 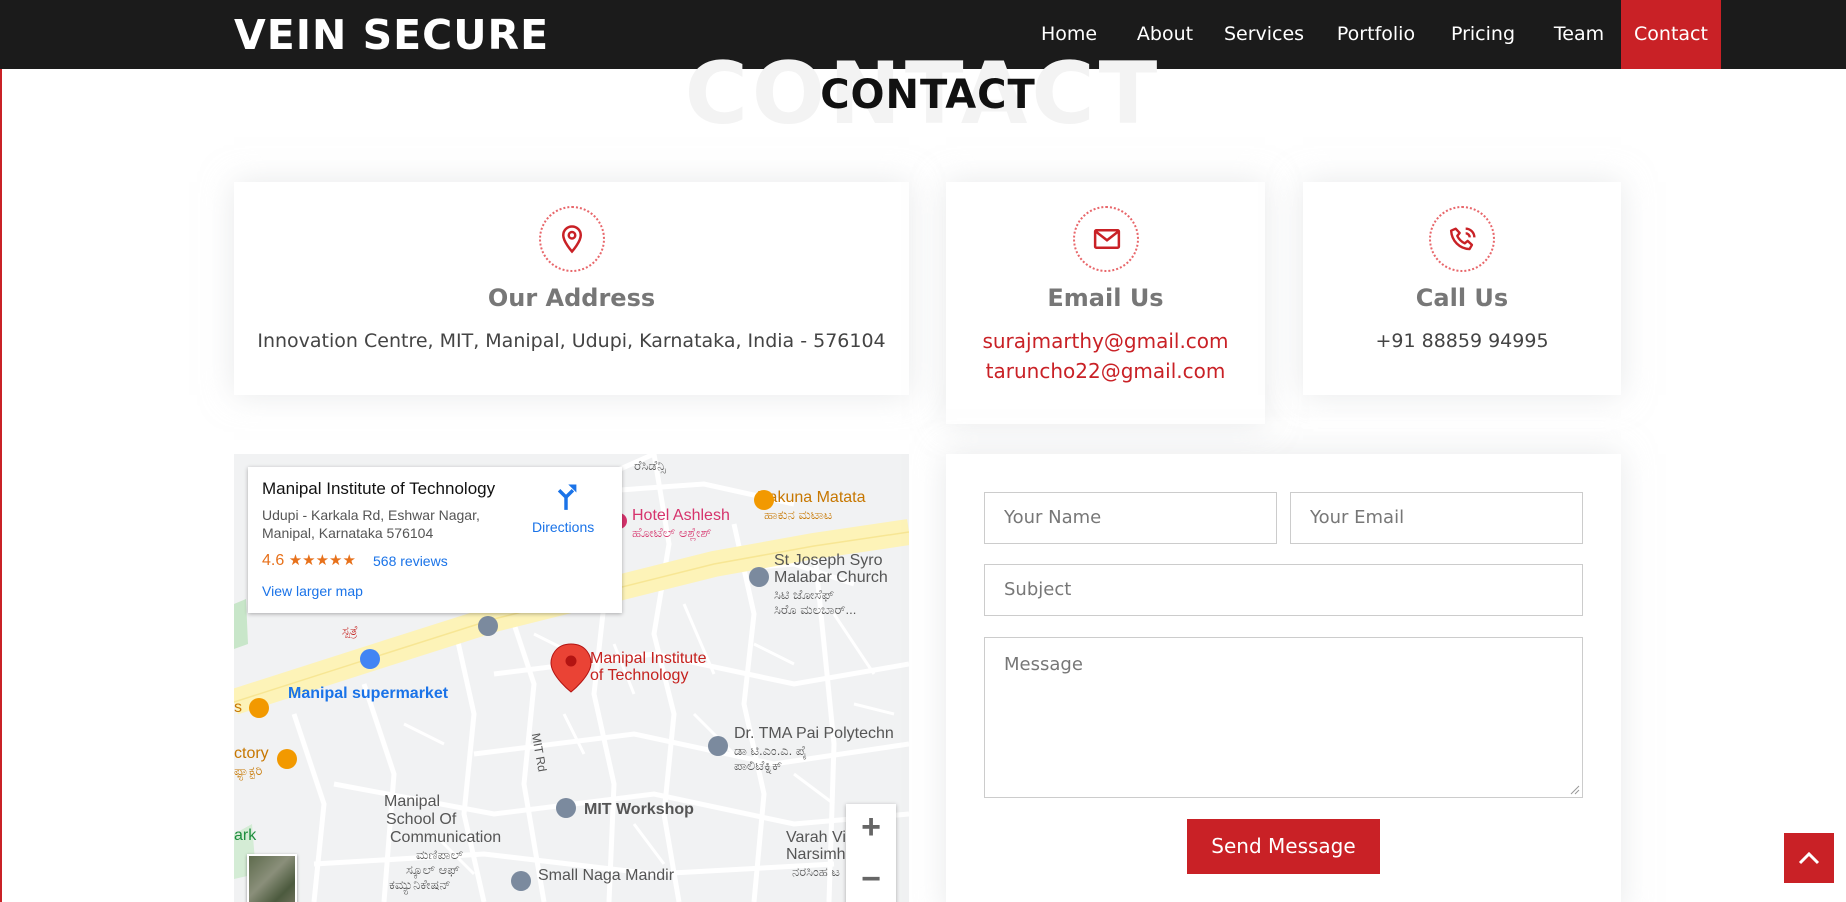 I want to click on phone-icon, so click(x=1462, y=239).